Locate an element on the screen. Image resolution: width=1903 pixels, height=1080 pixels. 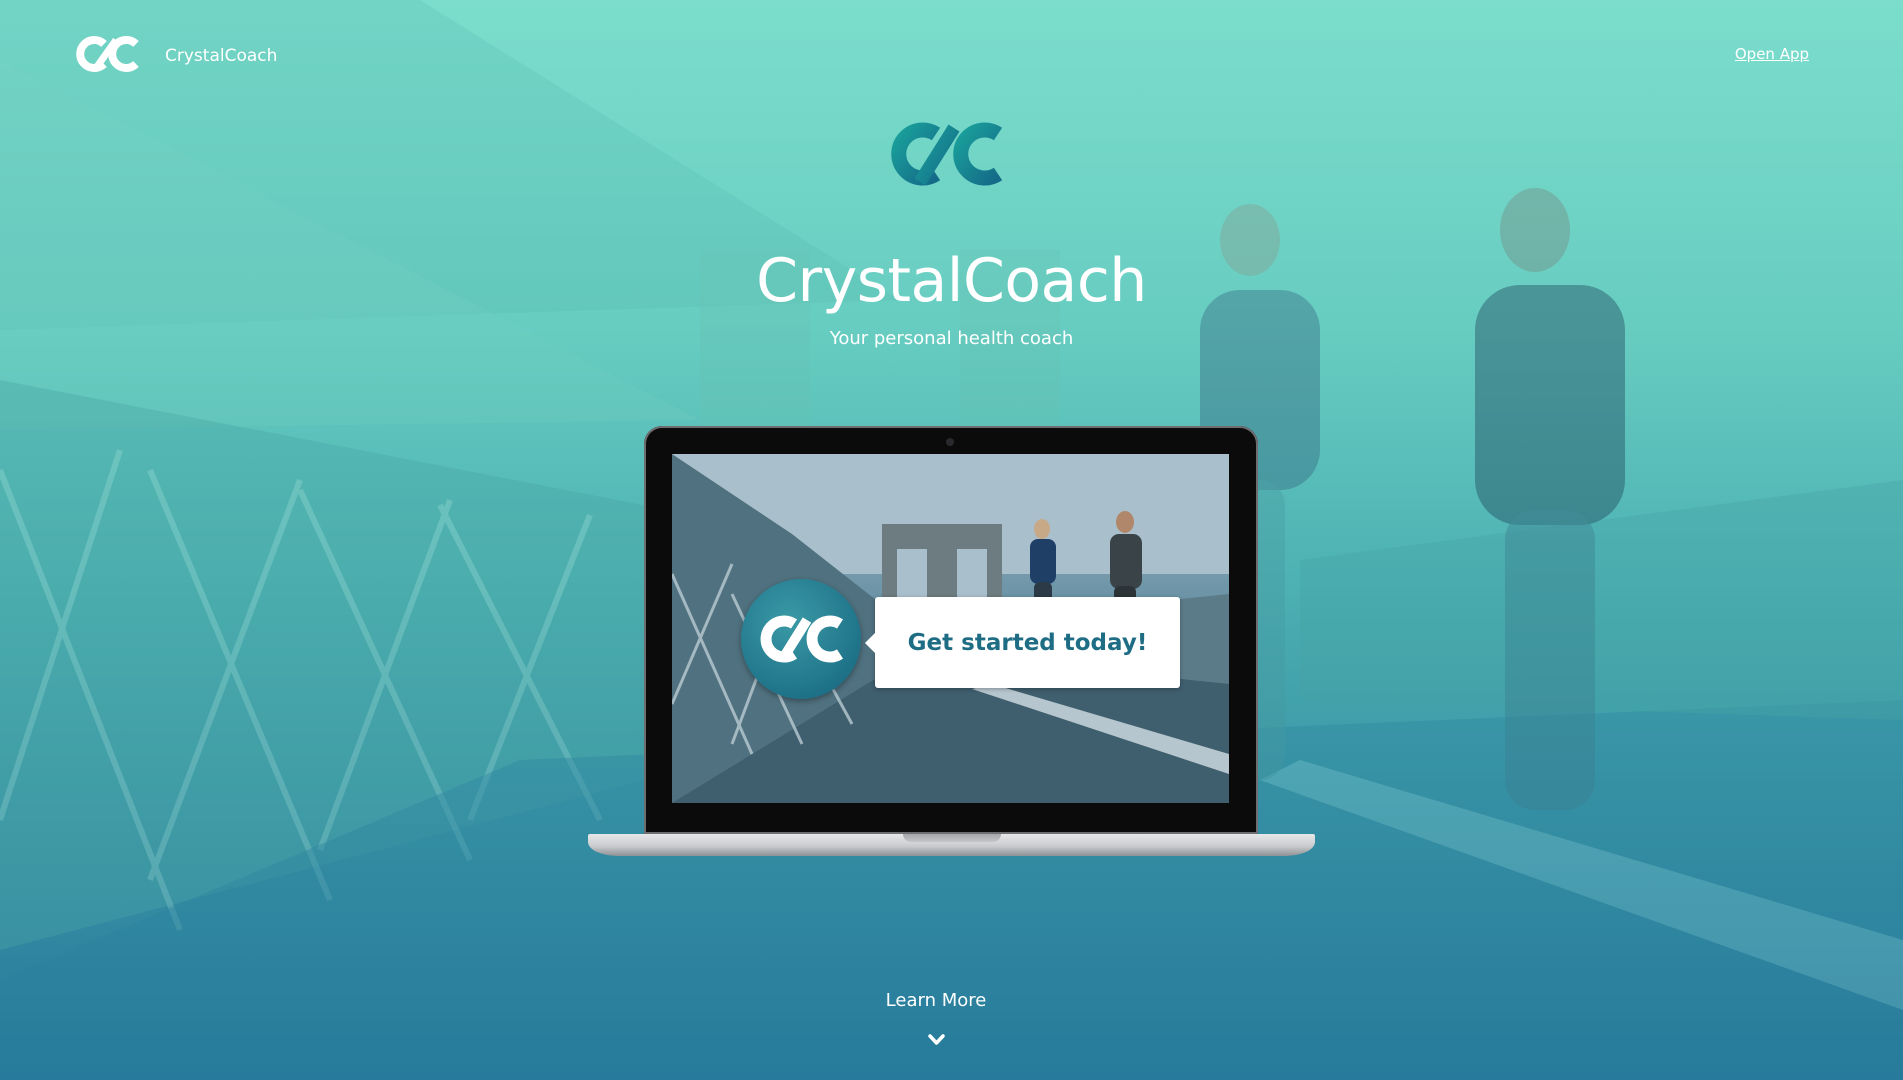
laptop-lid: Get started today! is located at coordinates (951, 630).